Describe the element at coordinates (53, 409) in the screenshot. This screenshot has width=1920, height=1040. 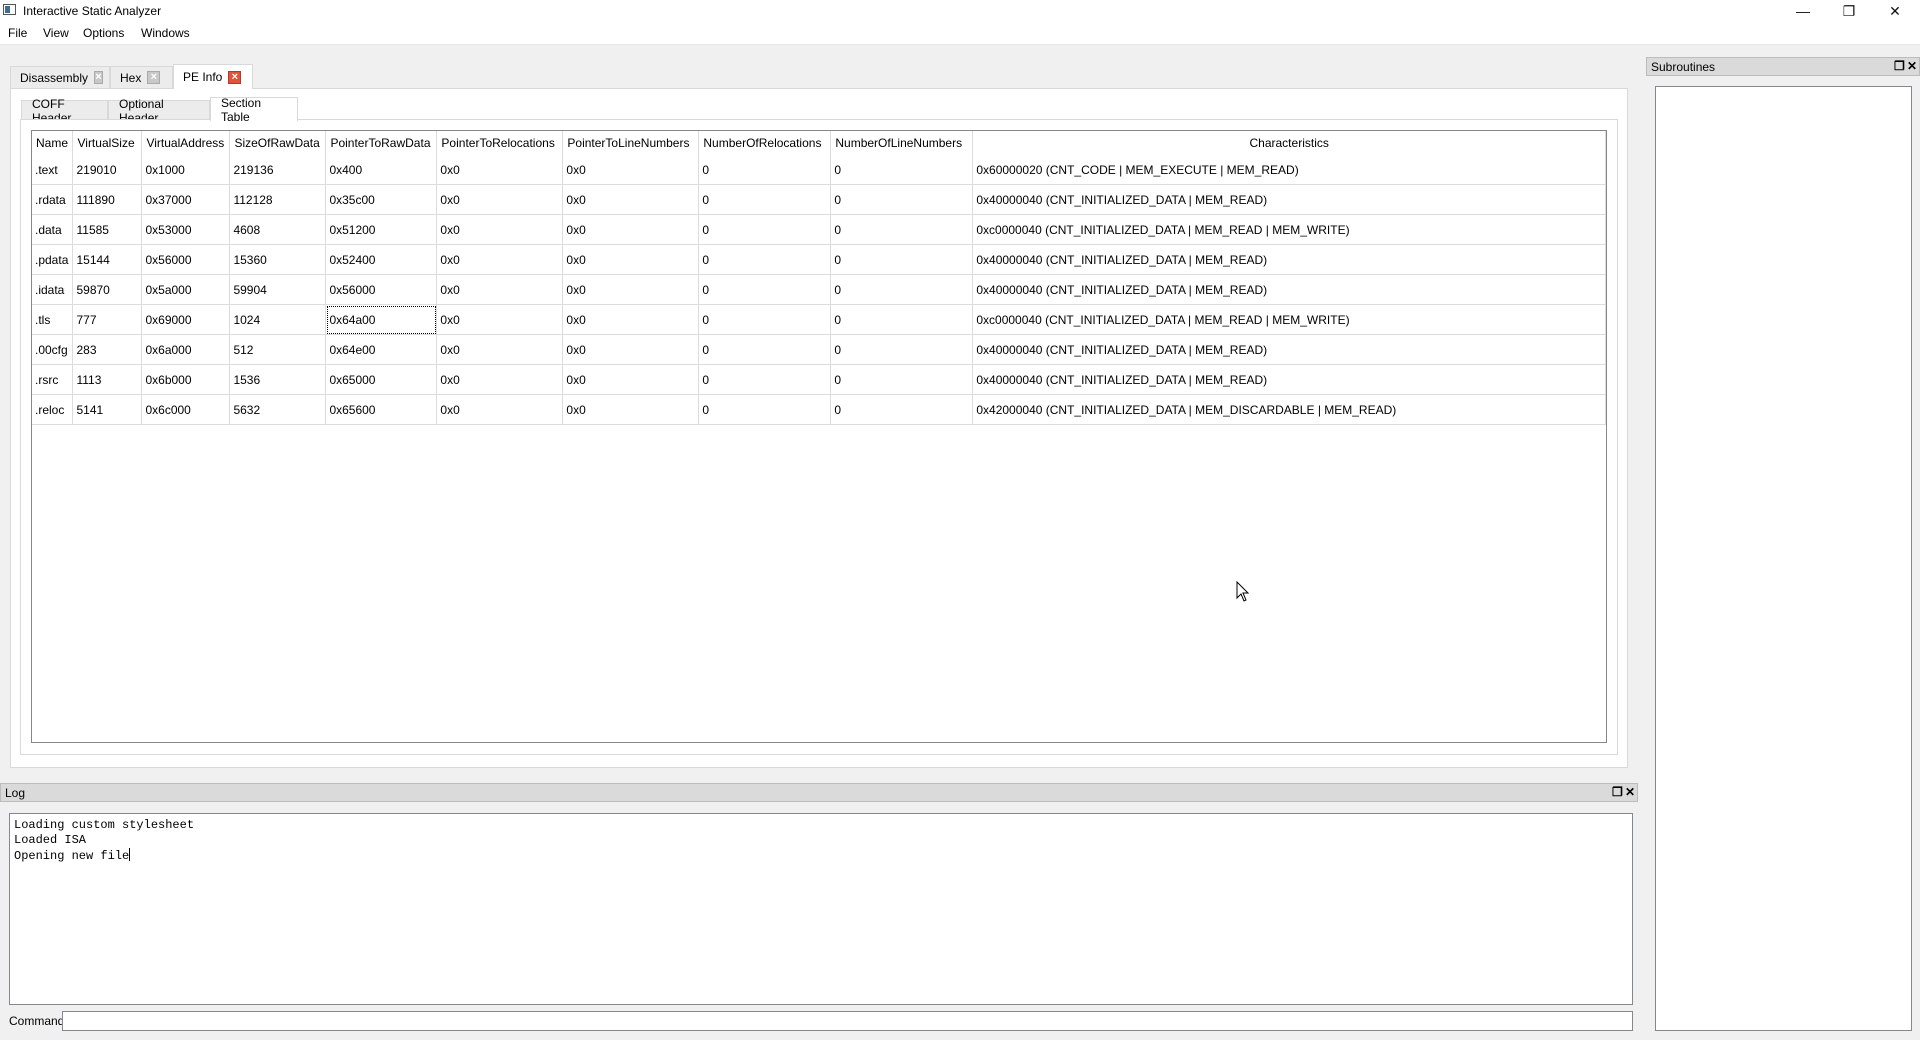
I see `table-cell: .reloc` at that location.